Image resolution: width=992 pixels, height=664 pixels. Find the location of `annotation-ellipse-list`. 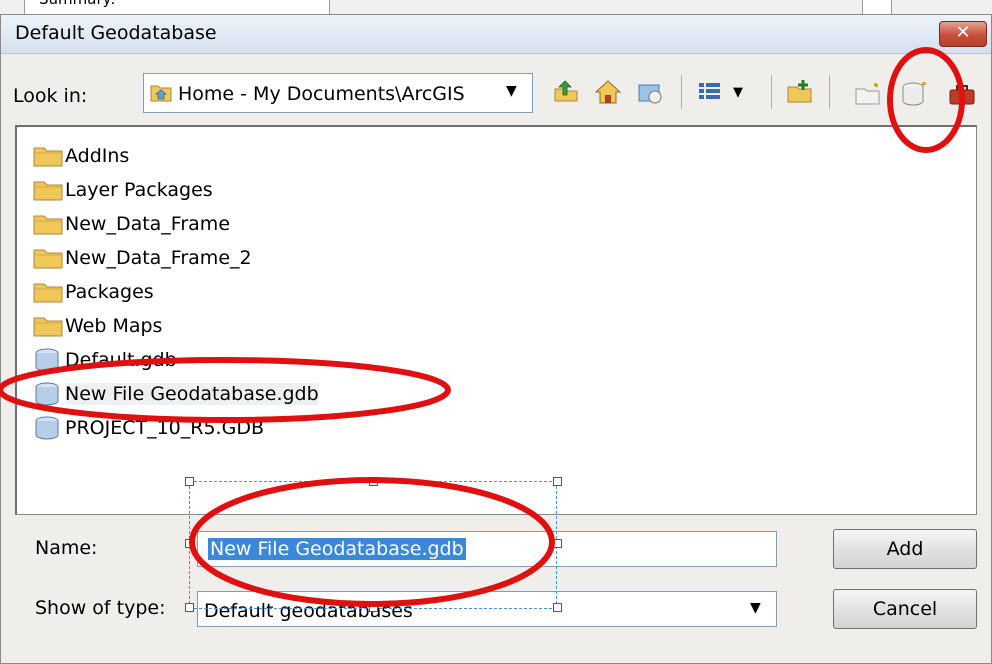

annotation-ellipse-list is located at coordinates (225, 390).